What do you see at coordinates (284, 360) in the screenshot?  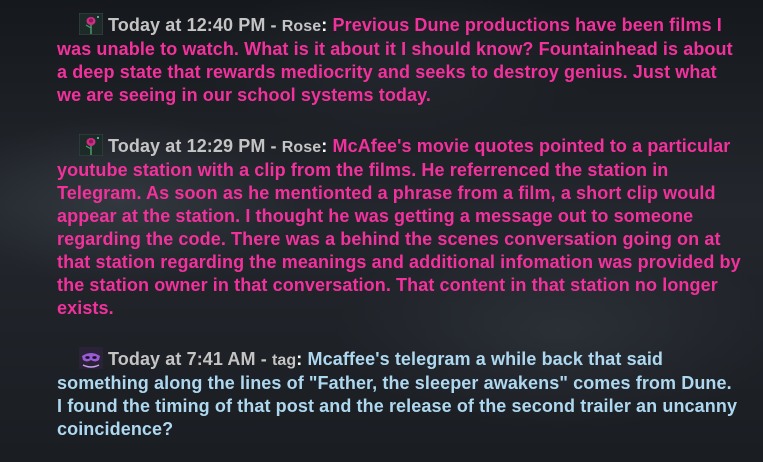 I see `message-username: tag` at bounding box center [284, 360].